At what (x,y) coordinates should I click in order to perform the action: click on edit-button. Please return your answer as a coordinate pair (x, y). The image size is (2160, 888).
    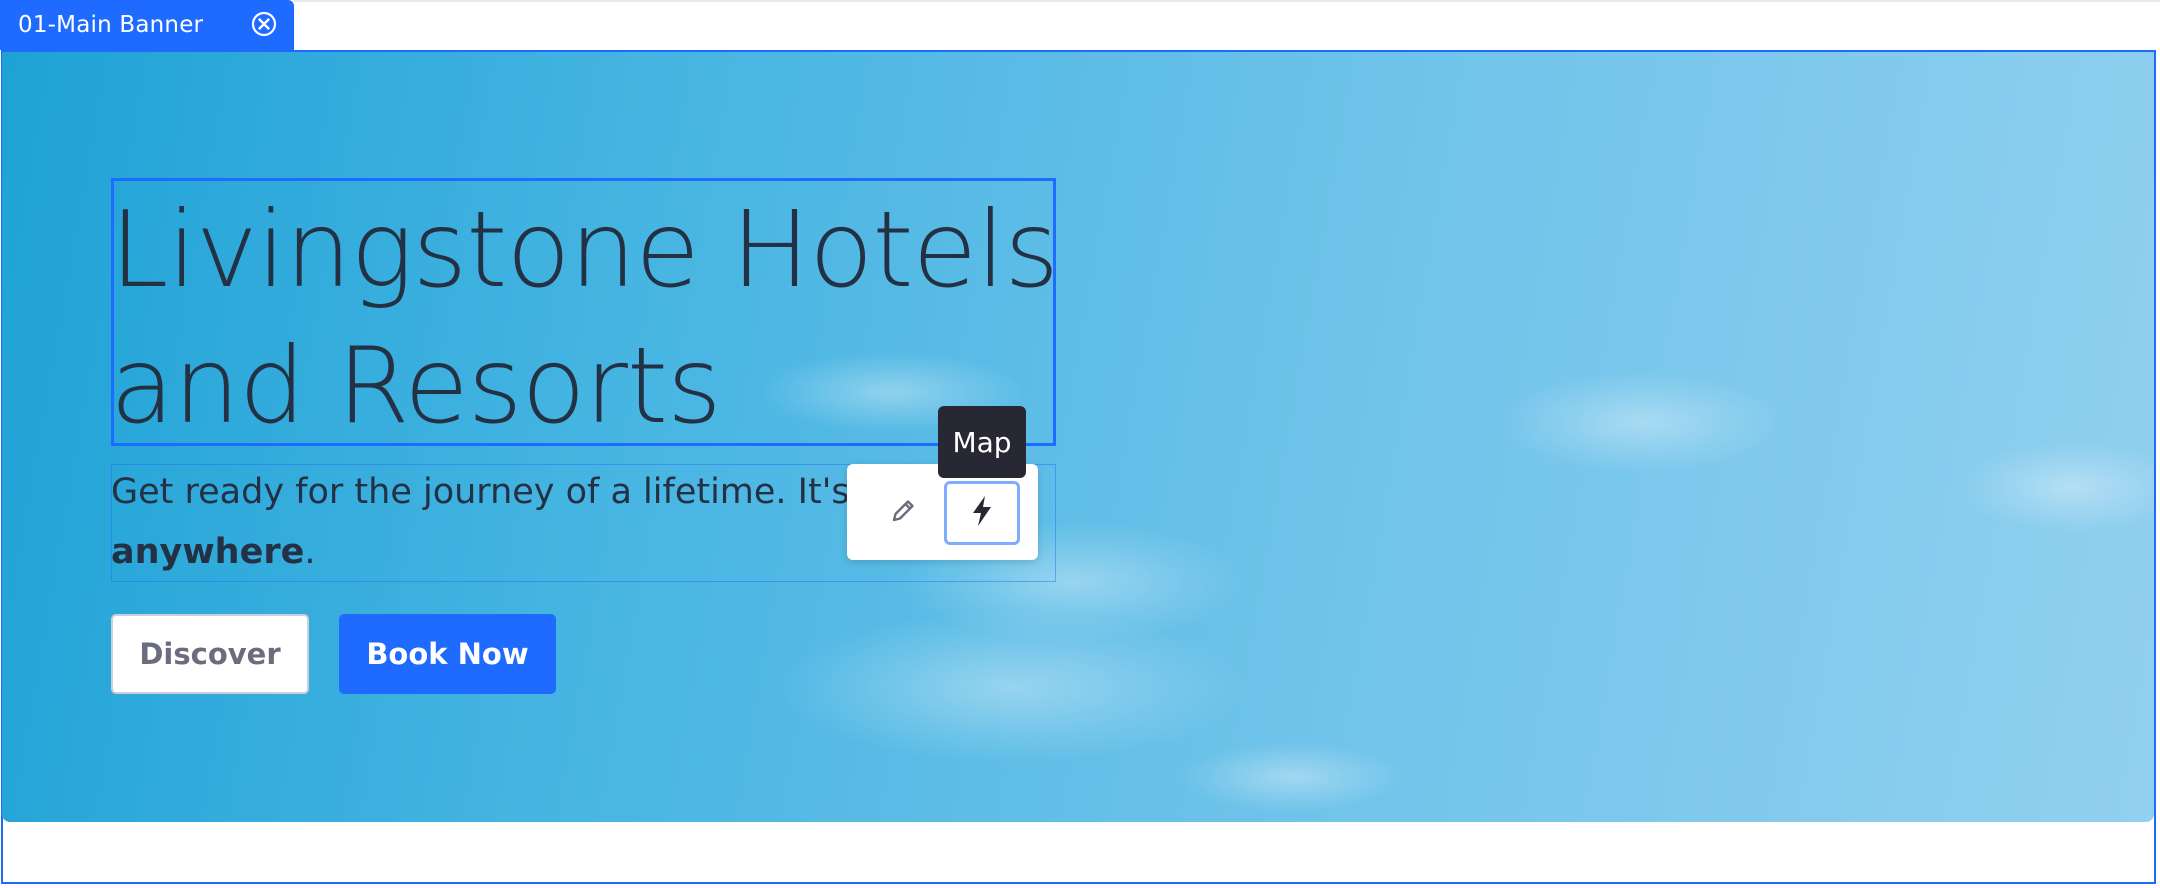
    Looking at the image, I should click on (903, 513).